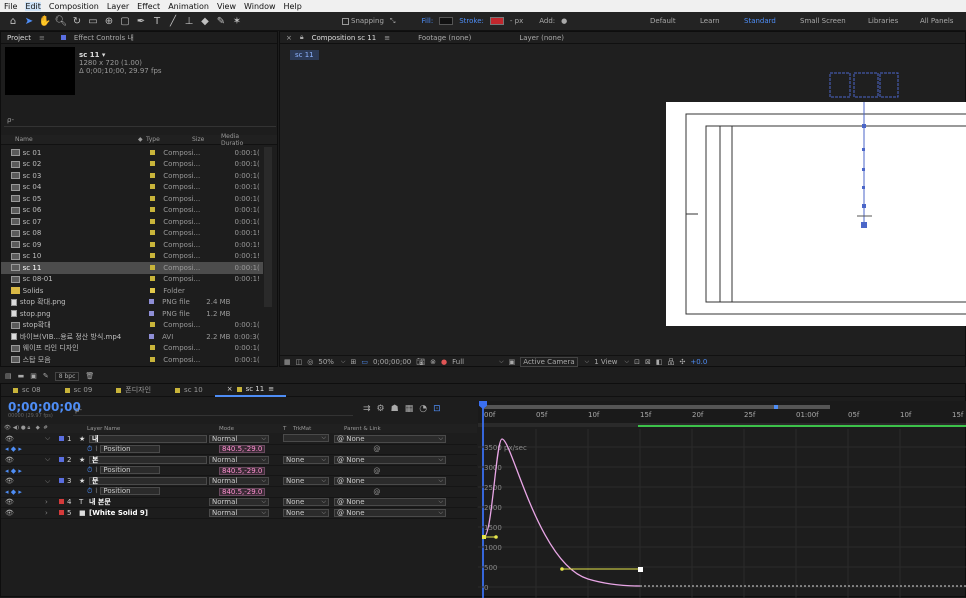  What do you see at coordinates (46, 376) in the screenshot?
I see `adjust-icon: ✎` at bounding box center [46, 376].